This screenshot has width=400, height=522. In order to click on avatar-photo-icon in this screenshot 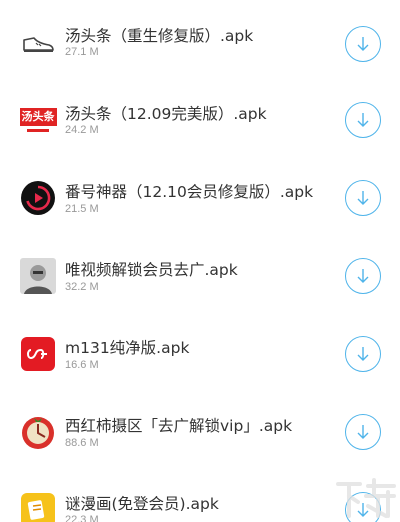, I will do `click(38, 276)`.